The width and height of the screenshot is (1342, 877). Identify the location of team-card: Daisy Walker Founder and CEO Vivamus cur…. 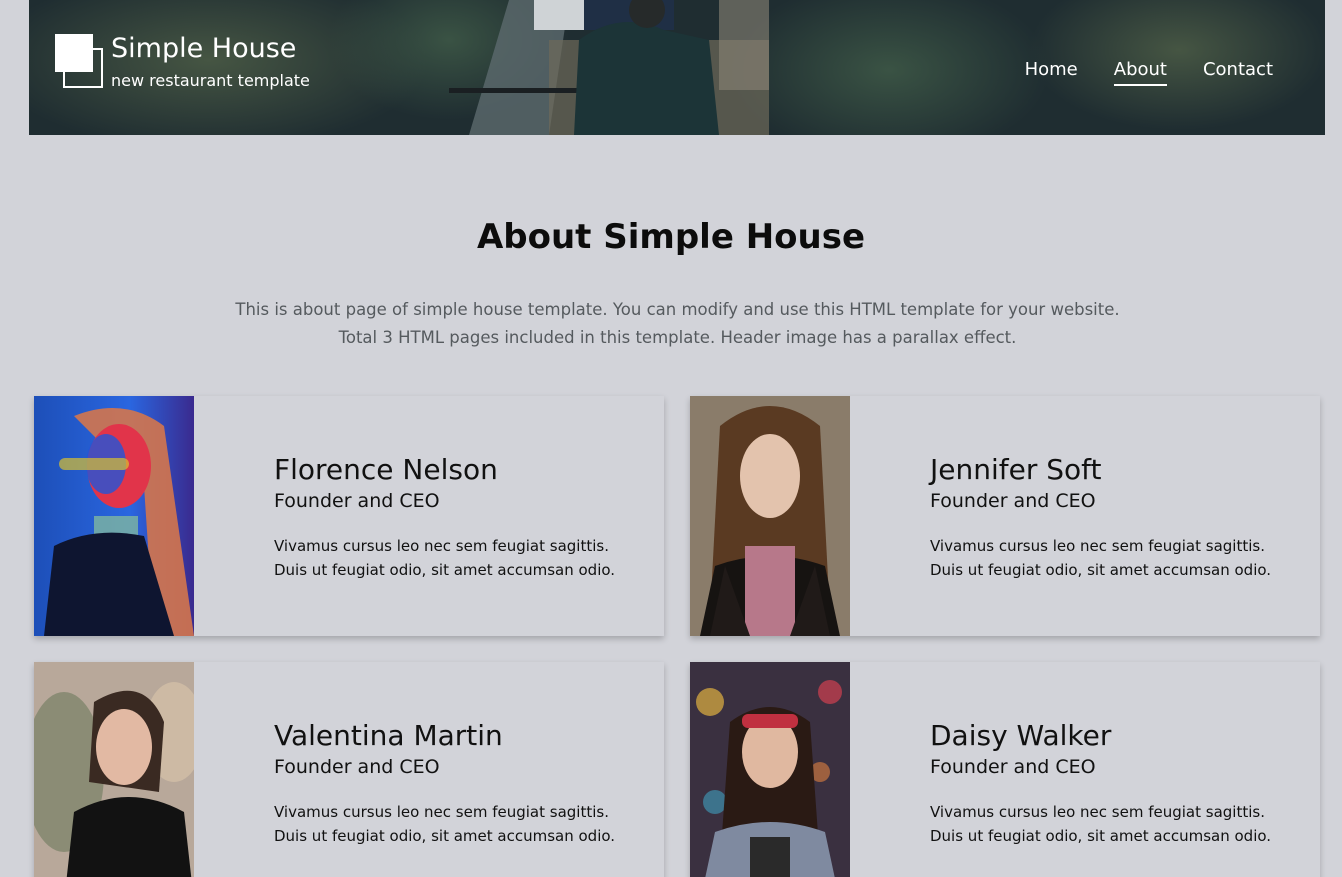
(1005, 769).